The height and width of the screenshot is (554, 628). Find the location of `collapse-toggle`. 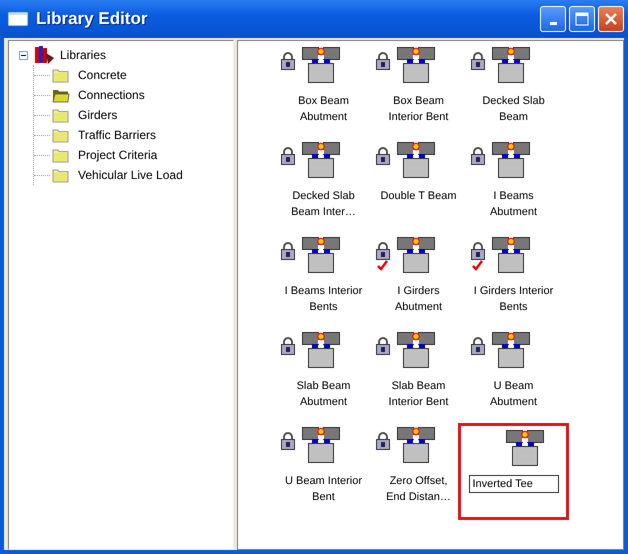

collapse-toggle is located at coordinates (23, 55).